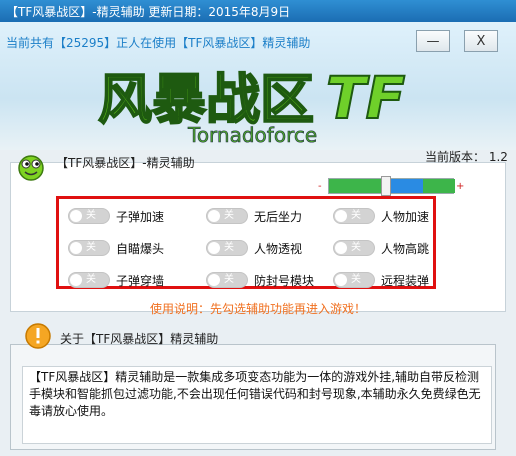 The image size is (516, 456). Describe the element at coordinates (252, 134) in the screenshot. I see `logo-subtitle: Tornadoforce` at that location.